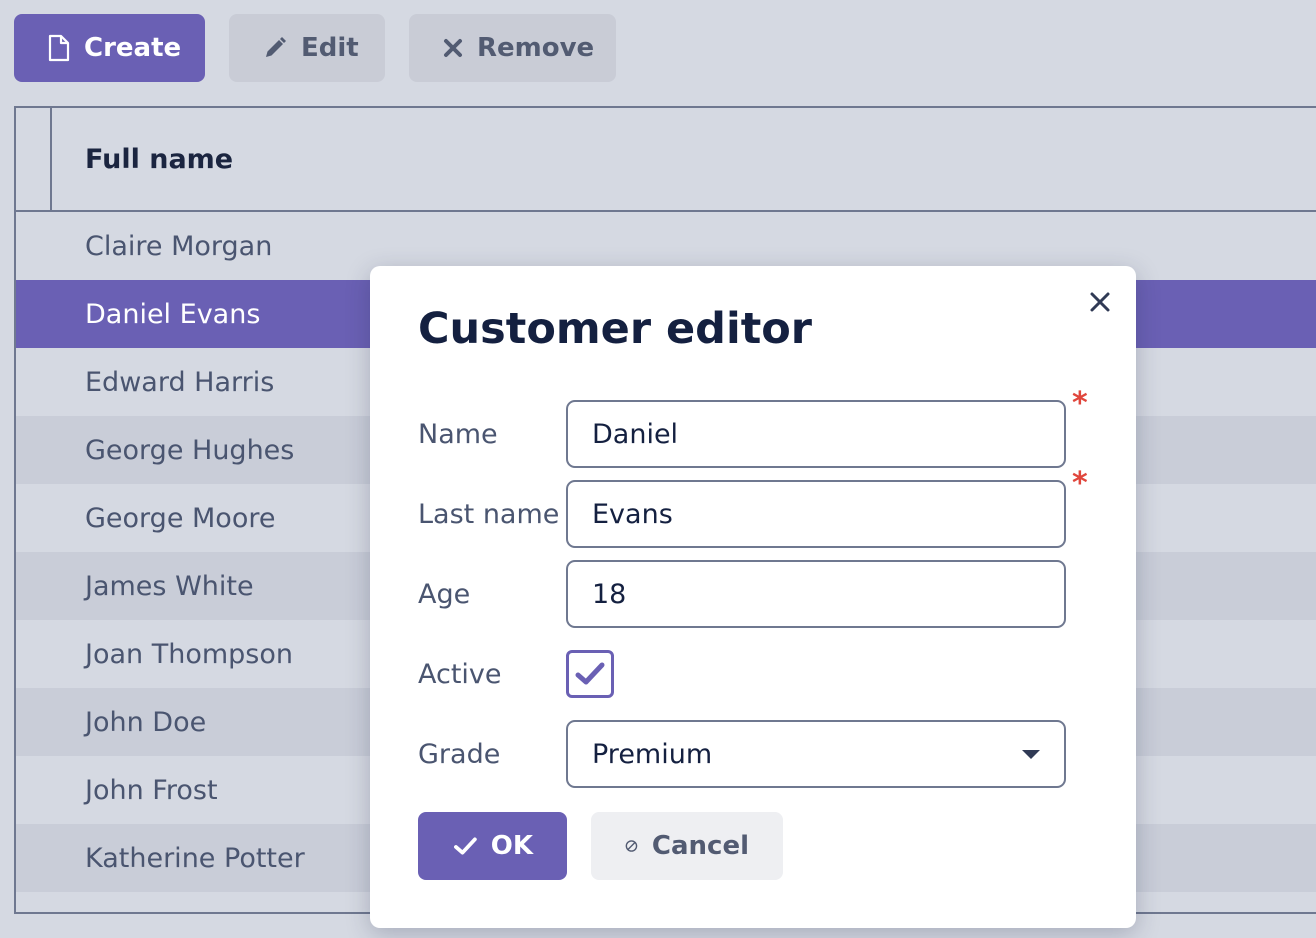  Describe the element at coordinates (444, 594) in the screenshot. I see `age-label: Age` at that location.